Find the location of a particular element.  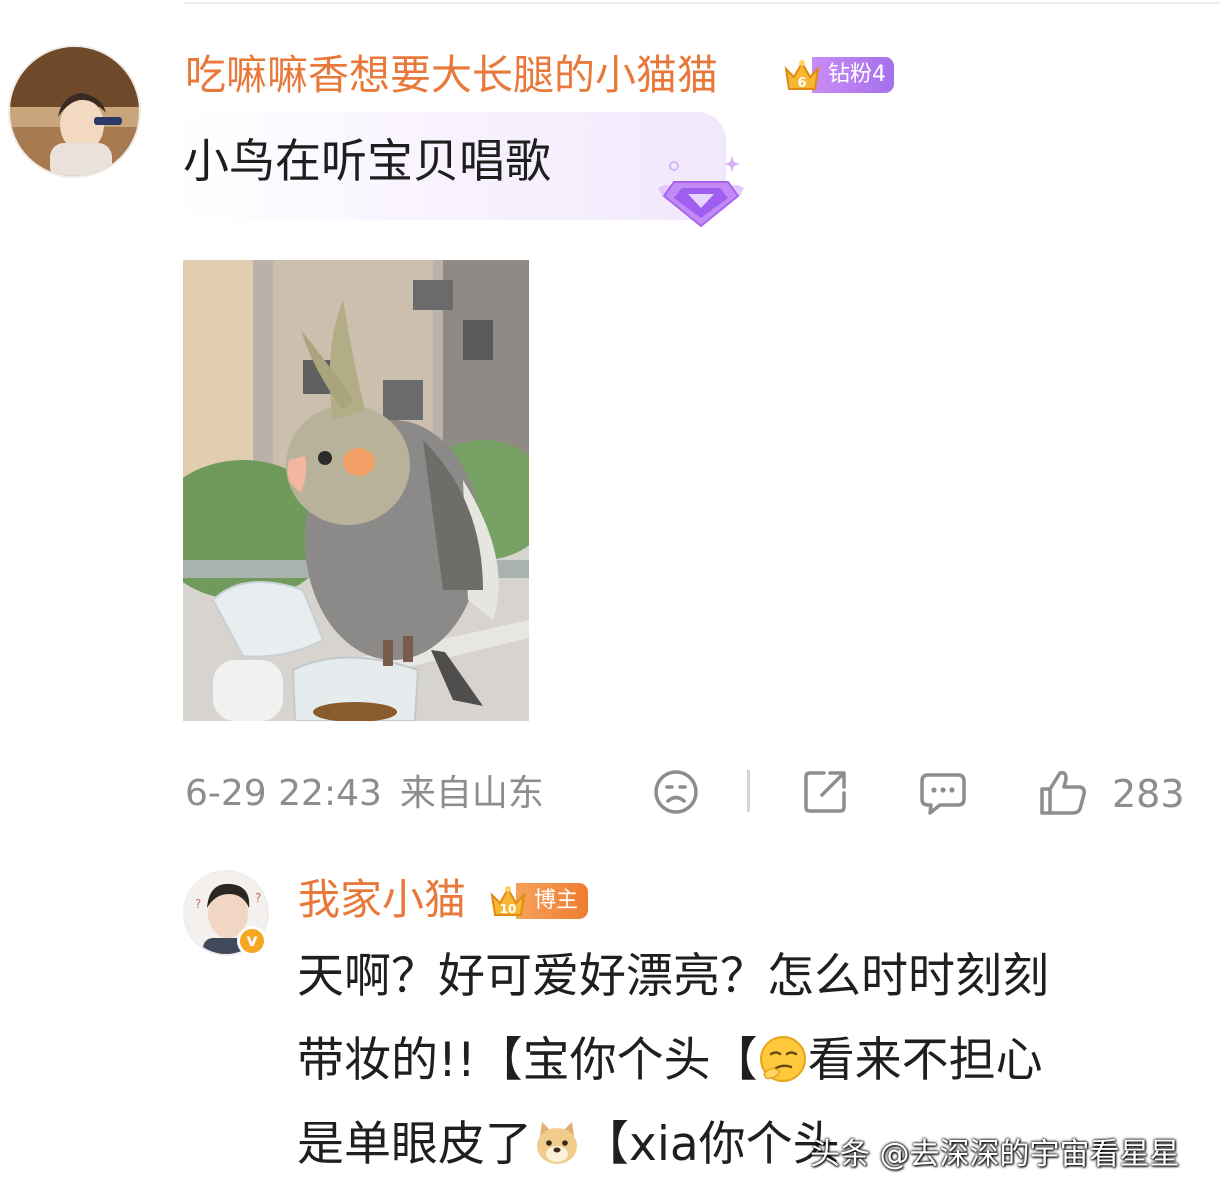

crown-icon: 6 is located at coordinates (802, 75).